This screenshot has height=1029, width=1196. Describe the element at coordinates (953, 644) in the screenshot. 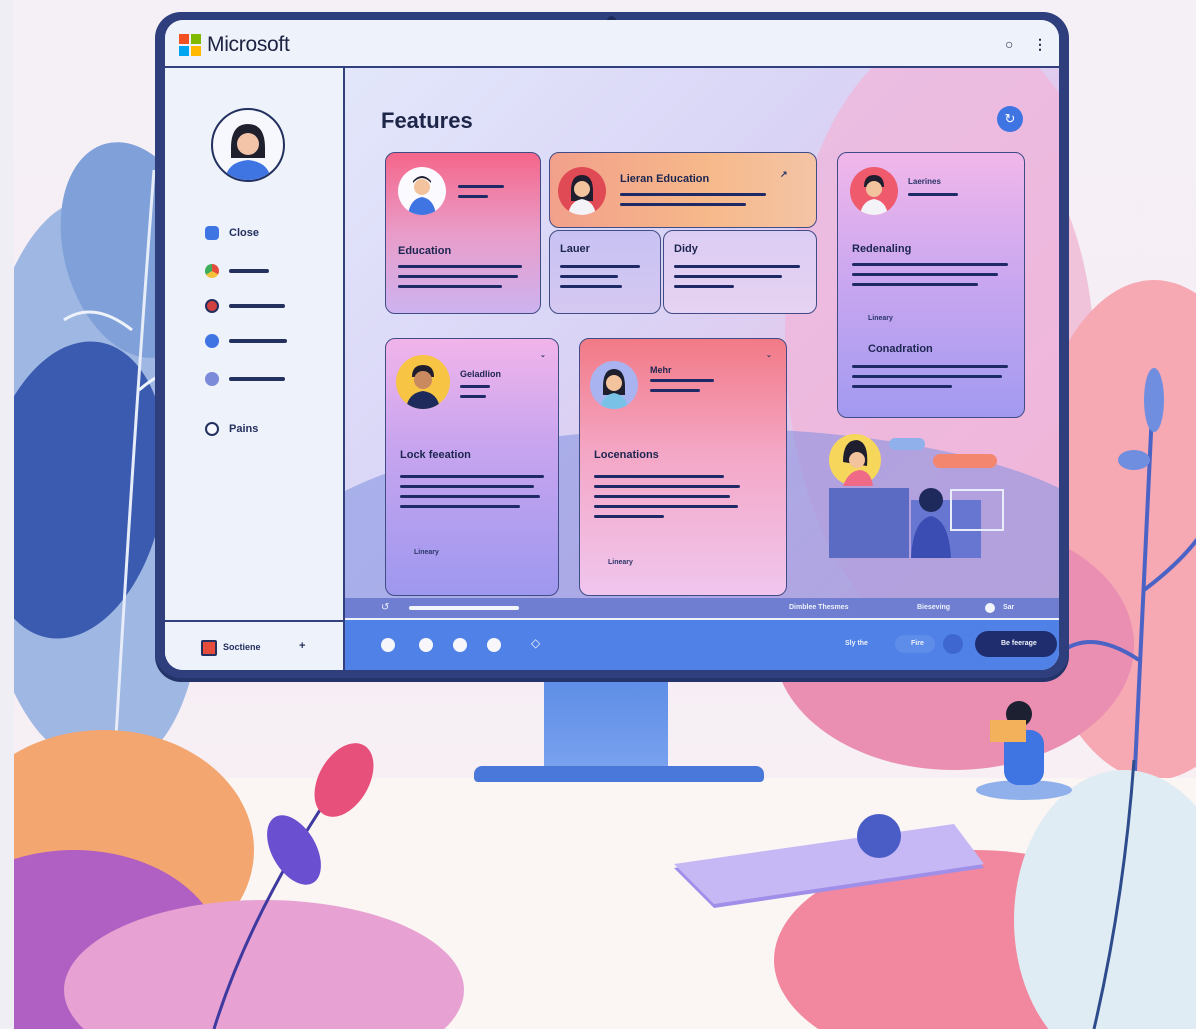

I see `taskbar-status-circle` at that location.